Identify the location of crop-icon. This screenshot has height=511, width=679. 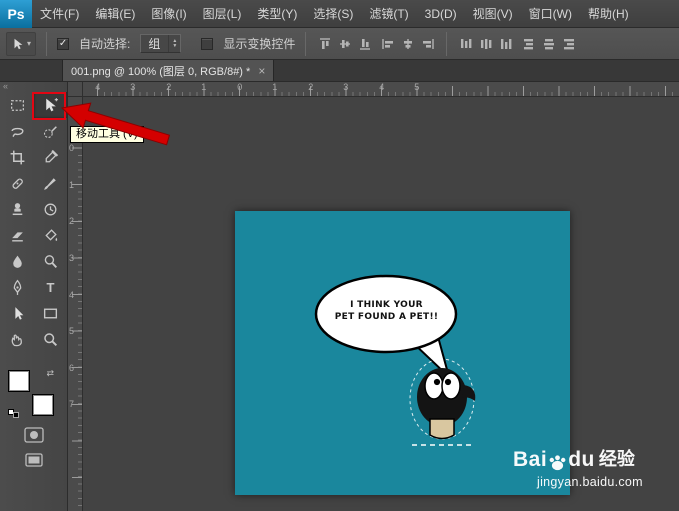
(17, 157).